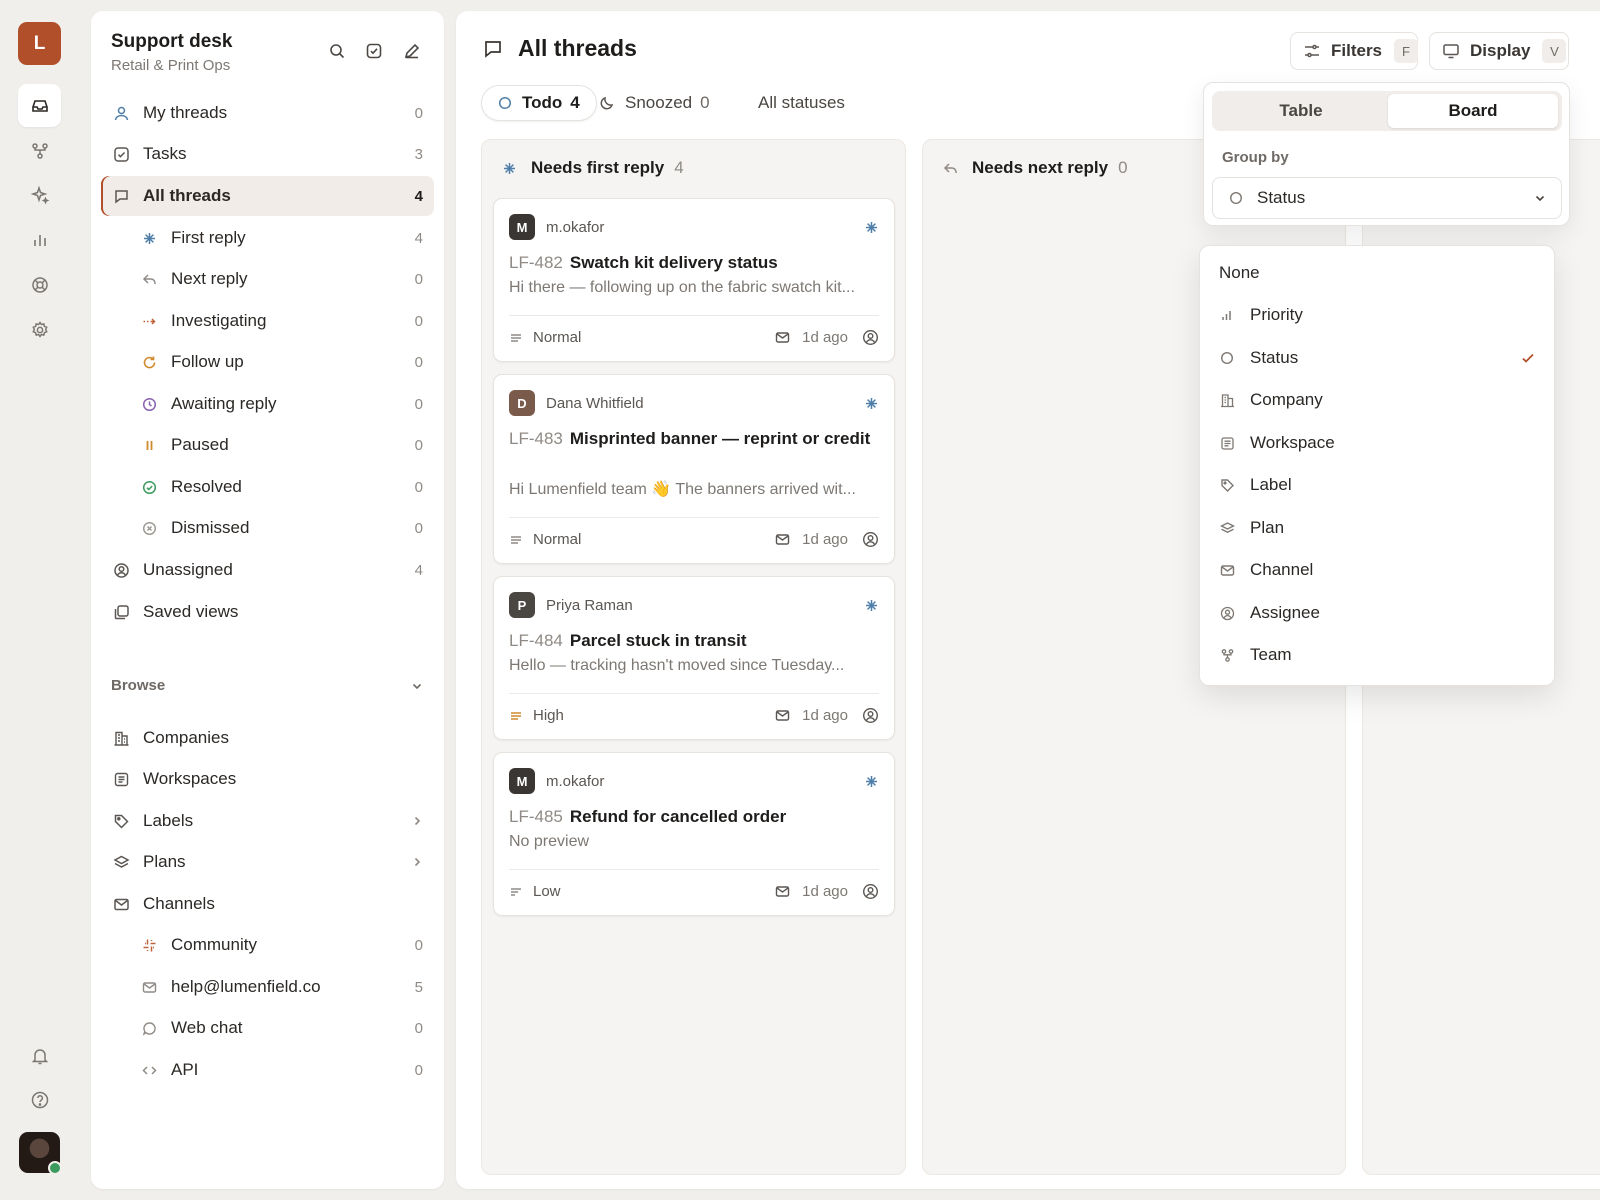  What do you see at coordinates (549, 841) in the screenshot?
I see `card-preview: No preview` at bounding box center [549, 841].